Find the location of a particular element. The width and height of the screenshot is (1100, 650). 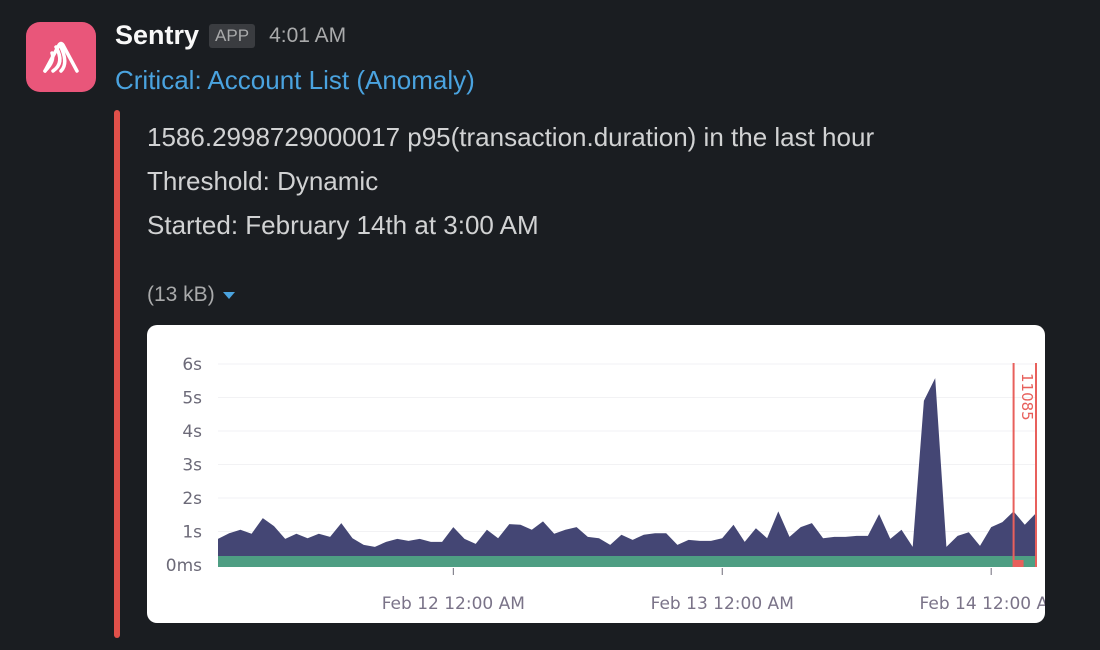

sender-name: Sentry is located at coordinates (157, 35).